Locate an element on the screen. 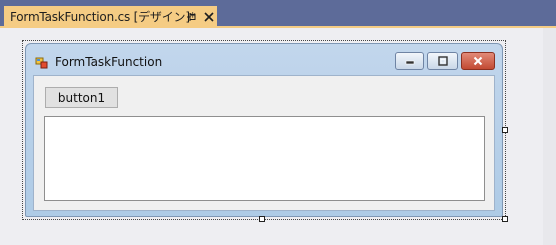 This screenshot has width=556, height=245. resize-handle-bottom is located at coordinates (262, 219).